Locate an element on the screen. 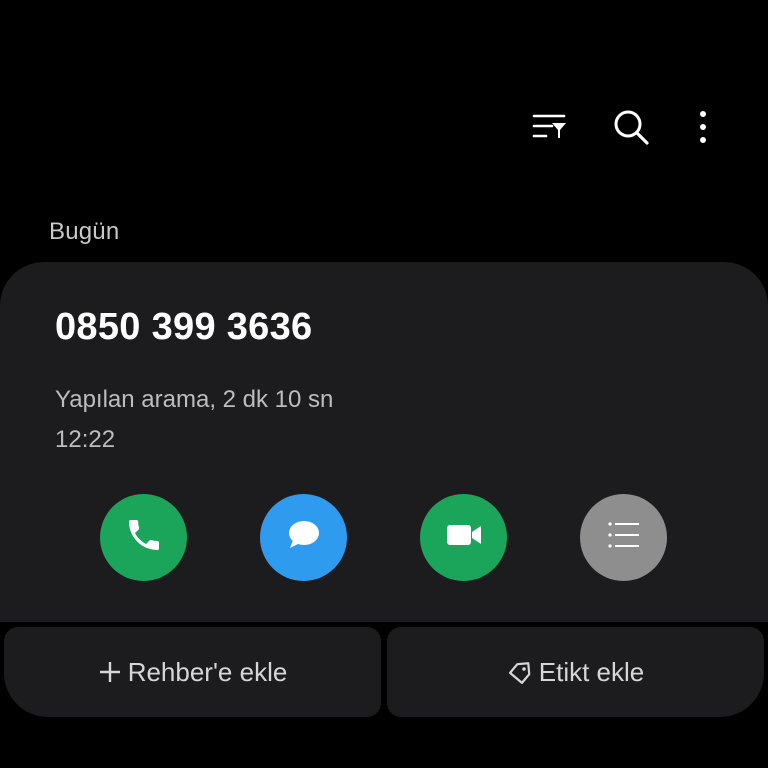  top-toolbar is located at coordinates (384, 127).